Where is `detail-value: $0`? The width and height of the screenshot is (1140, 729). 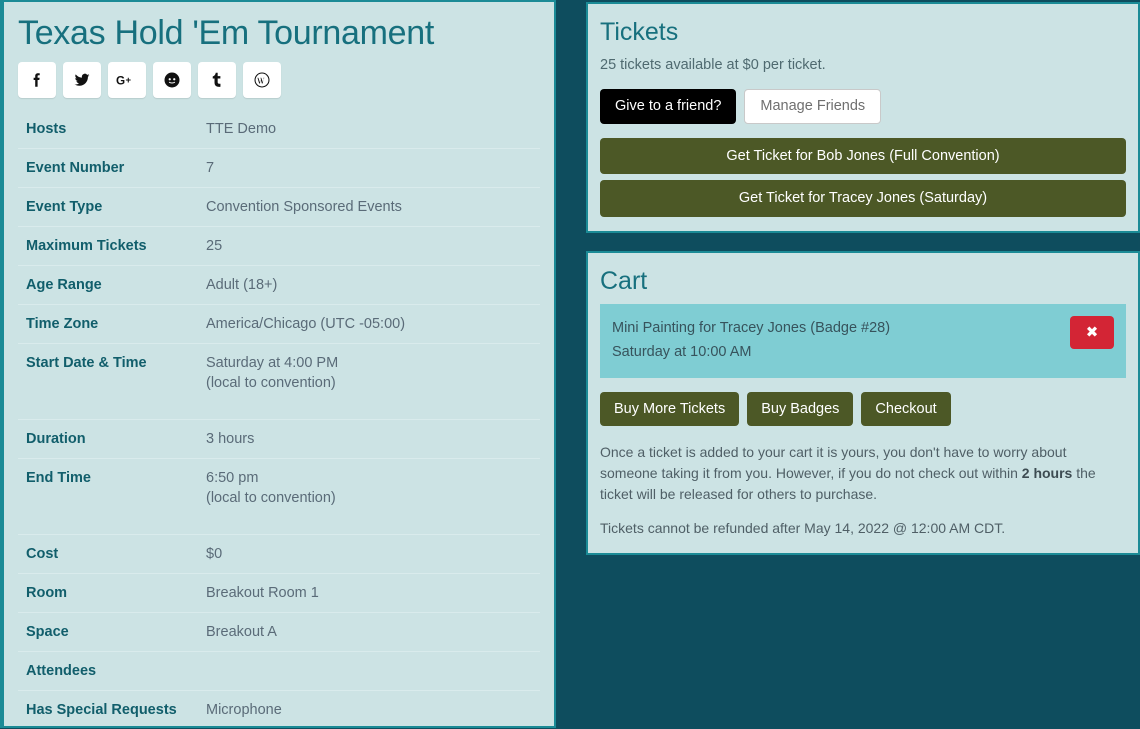
detail-value: $0 is located at coordinates (214, 554).